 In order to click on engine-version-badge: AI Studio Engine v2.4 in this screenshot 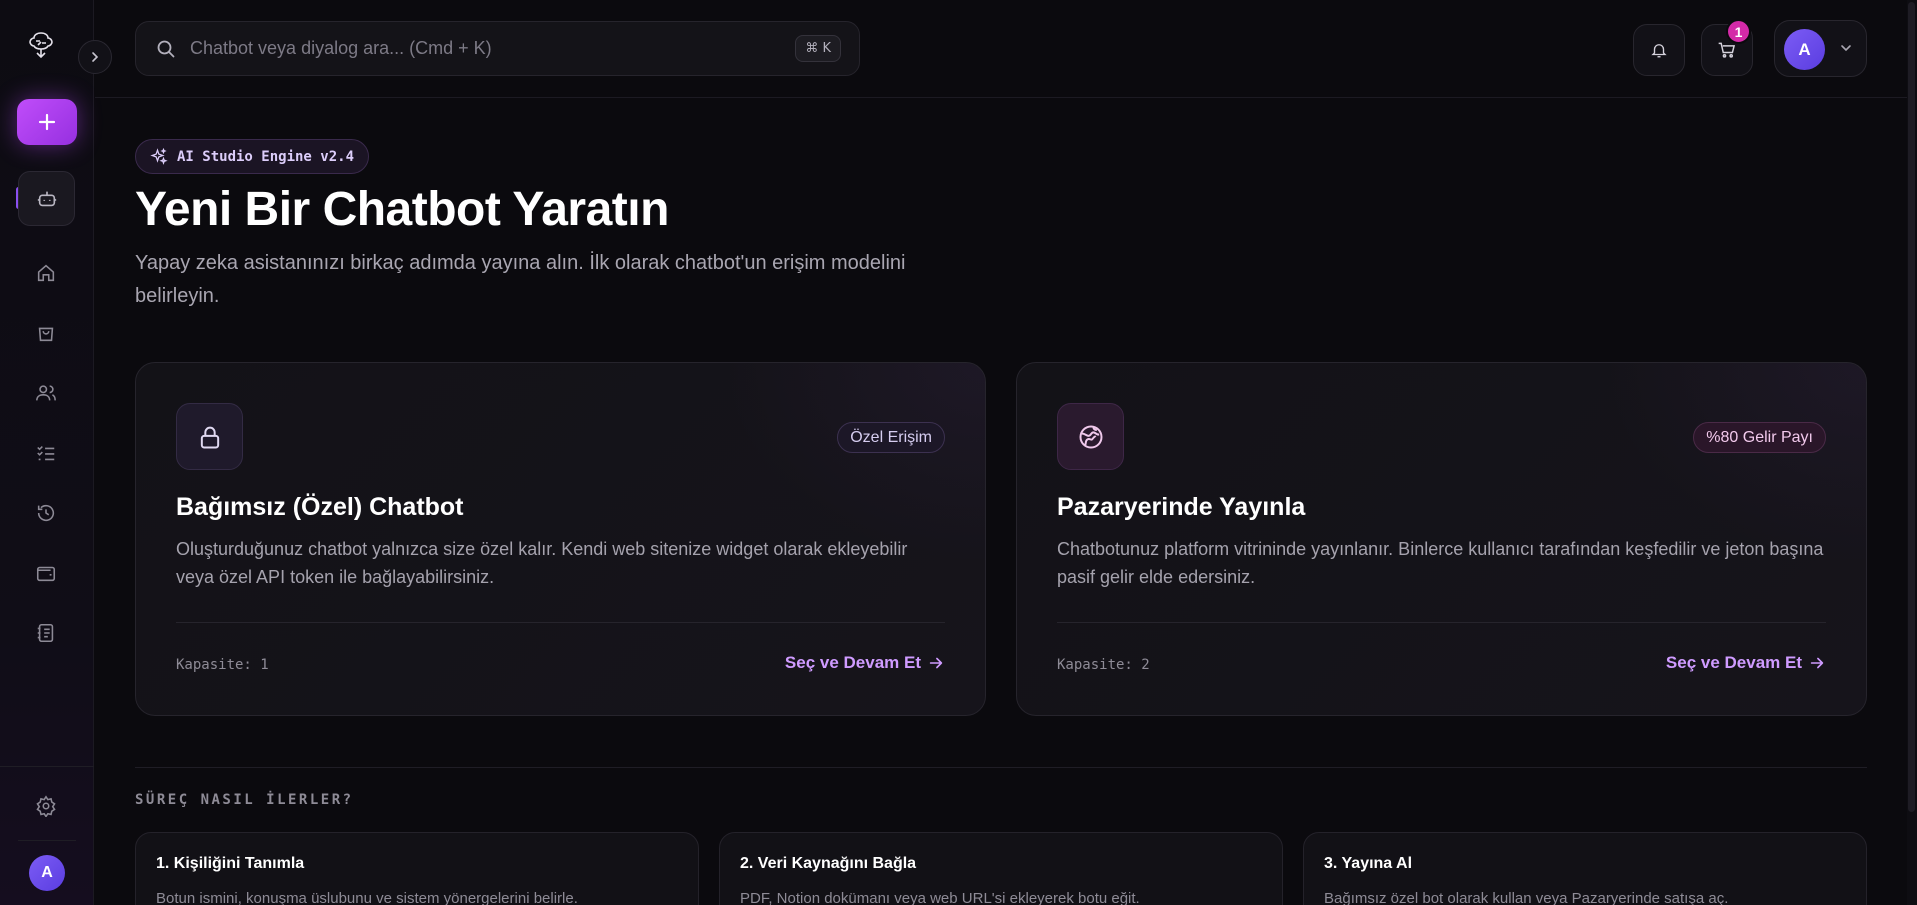, I will do `click(252, 156)`.